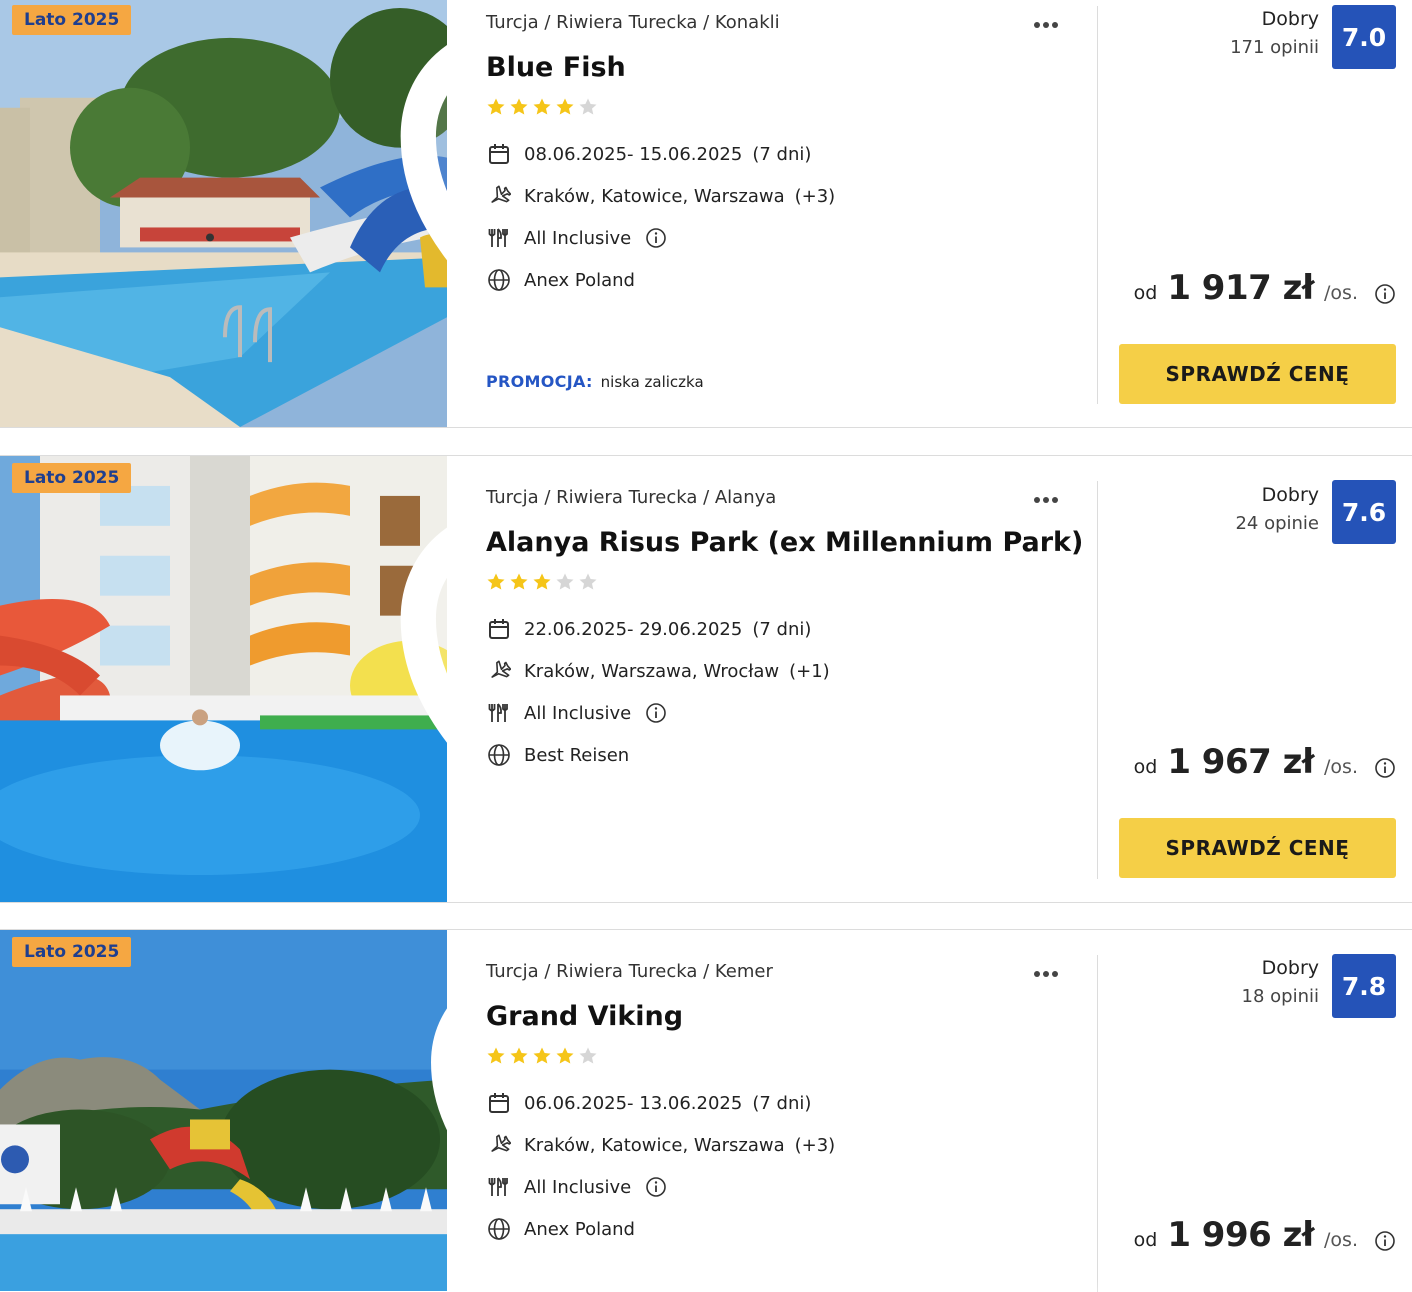 This screenshot has width=1412, height=1292. Describe the element at coordinates (1364, 986) in the screenshot. I see `score-badge: 7.8` at that location.